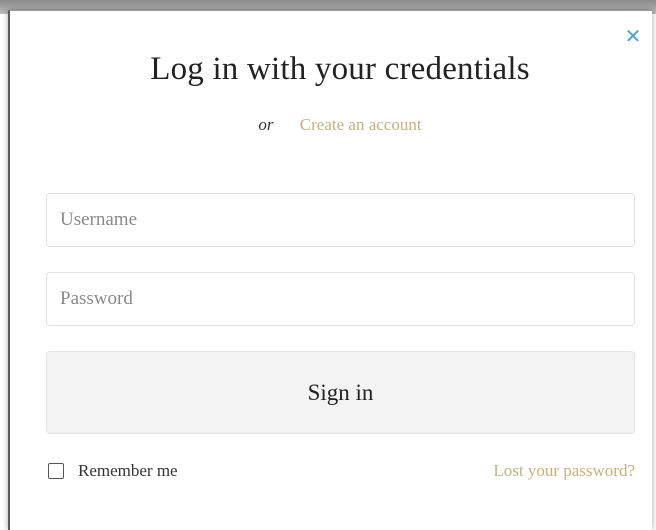 This screenshot has width=656, height=530. Describe the element at coordinates (340, 220) in the screenshot. I see `username-input` at that location.